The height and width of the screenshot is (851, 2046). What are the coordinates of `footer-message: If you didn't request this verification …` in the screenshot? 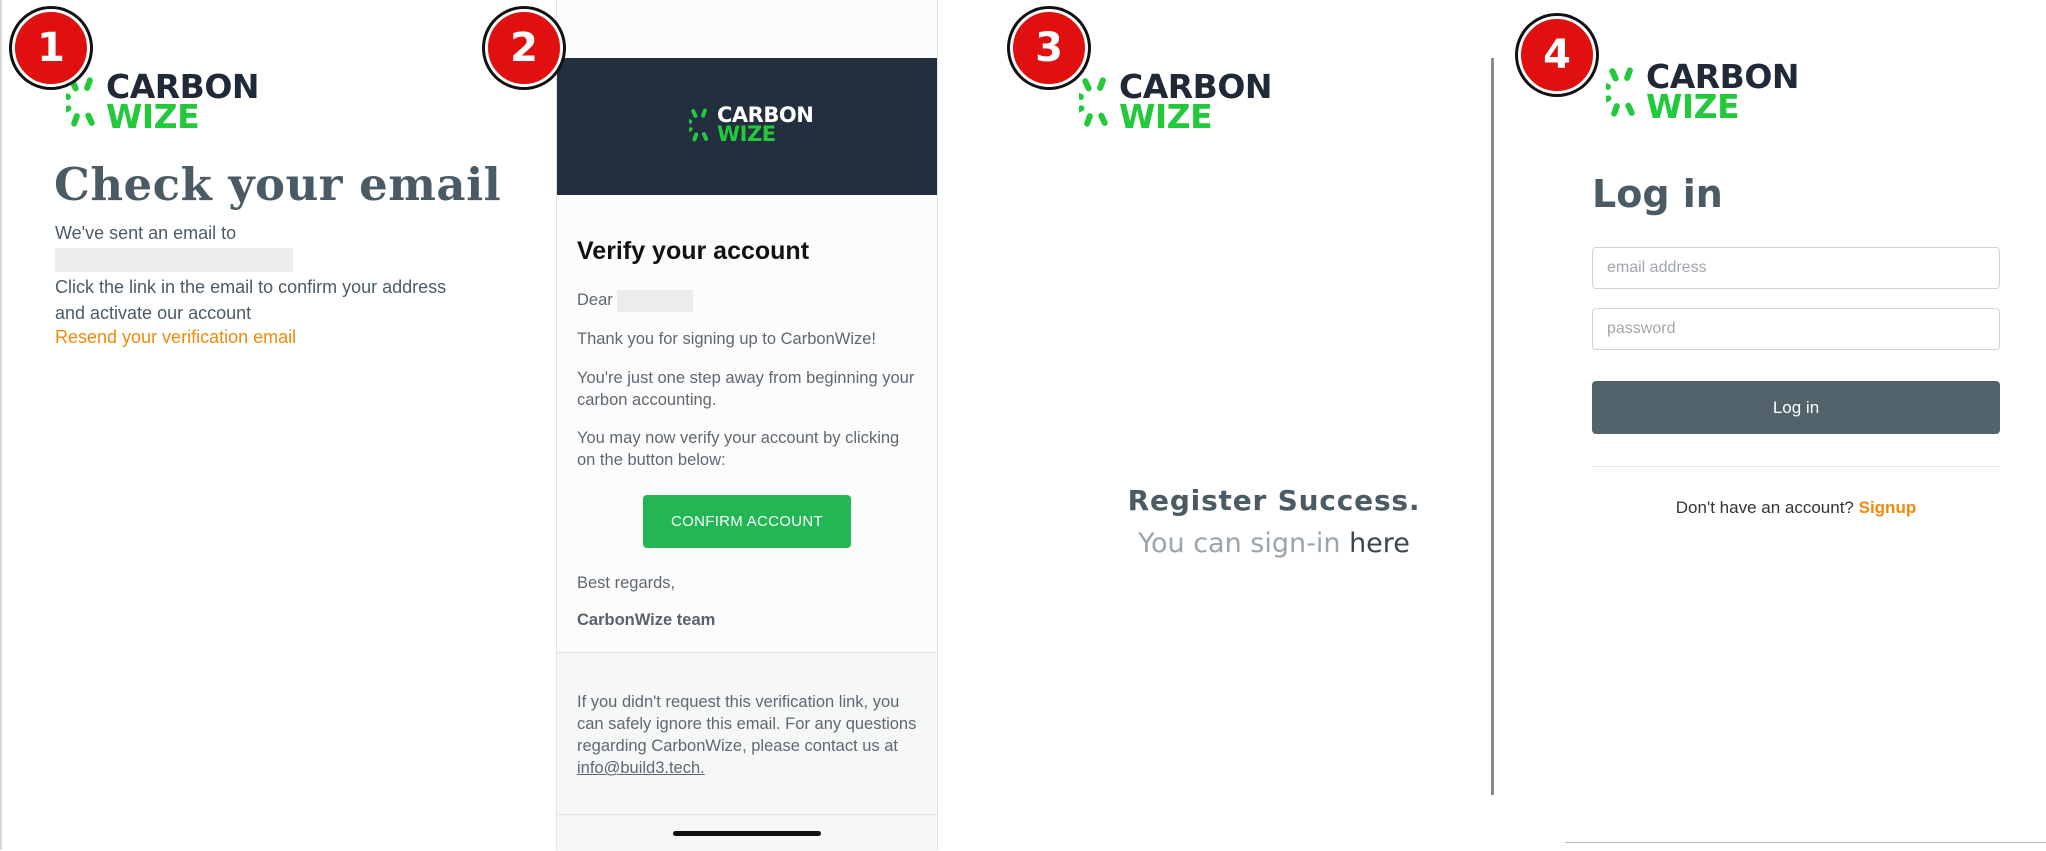 It's located at (747, 724).